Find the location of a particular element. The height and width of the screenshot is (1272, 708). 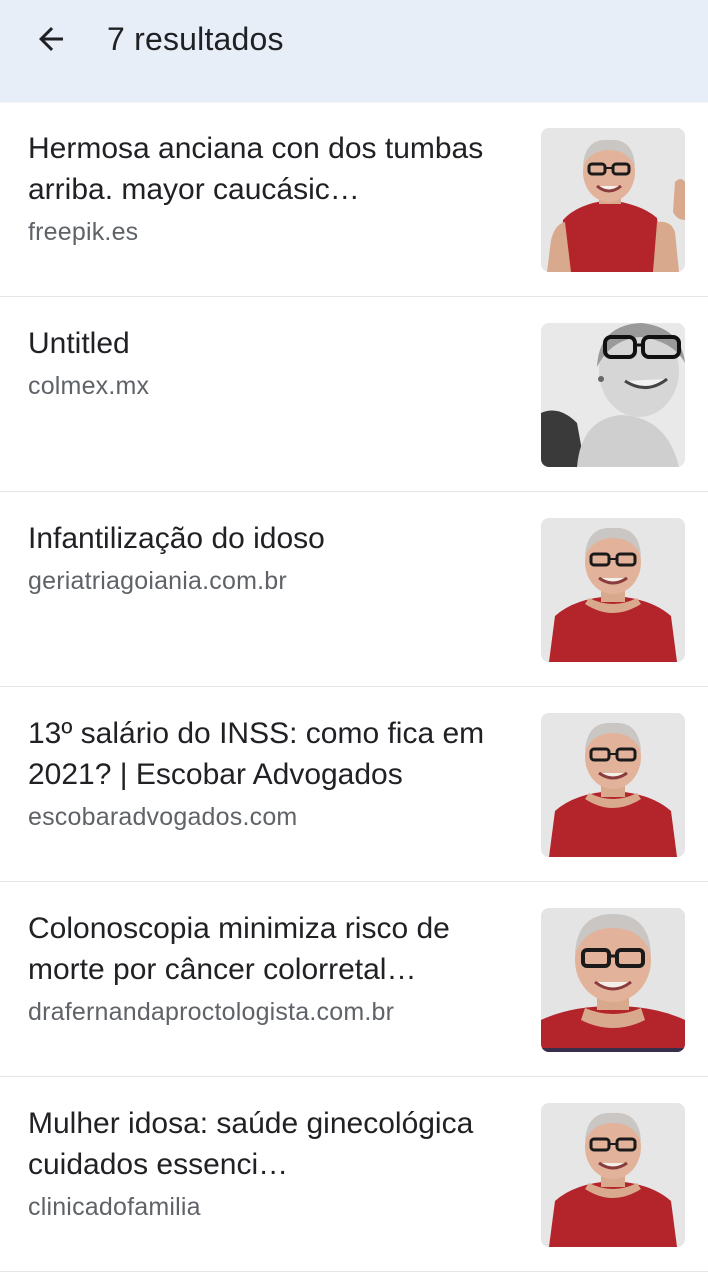

back-button is located at coordinates (51, 39).